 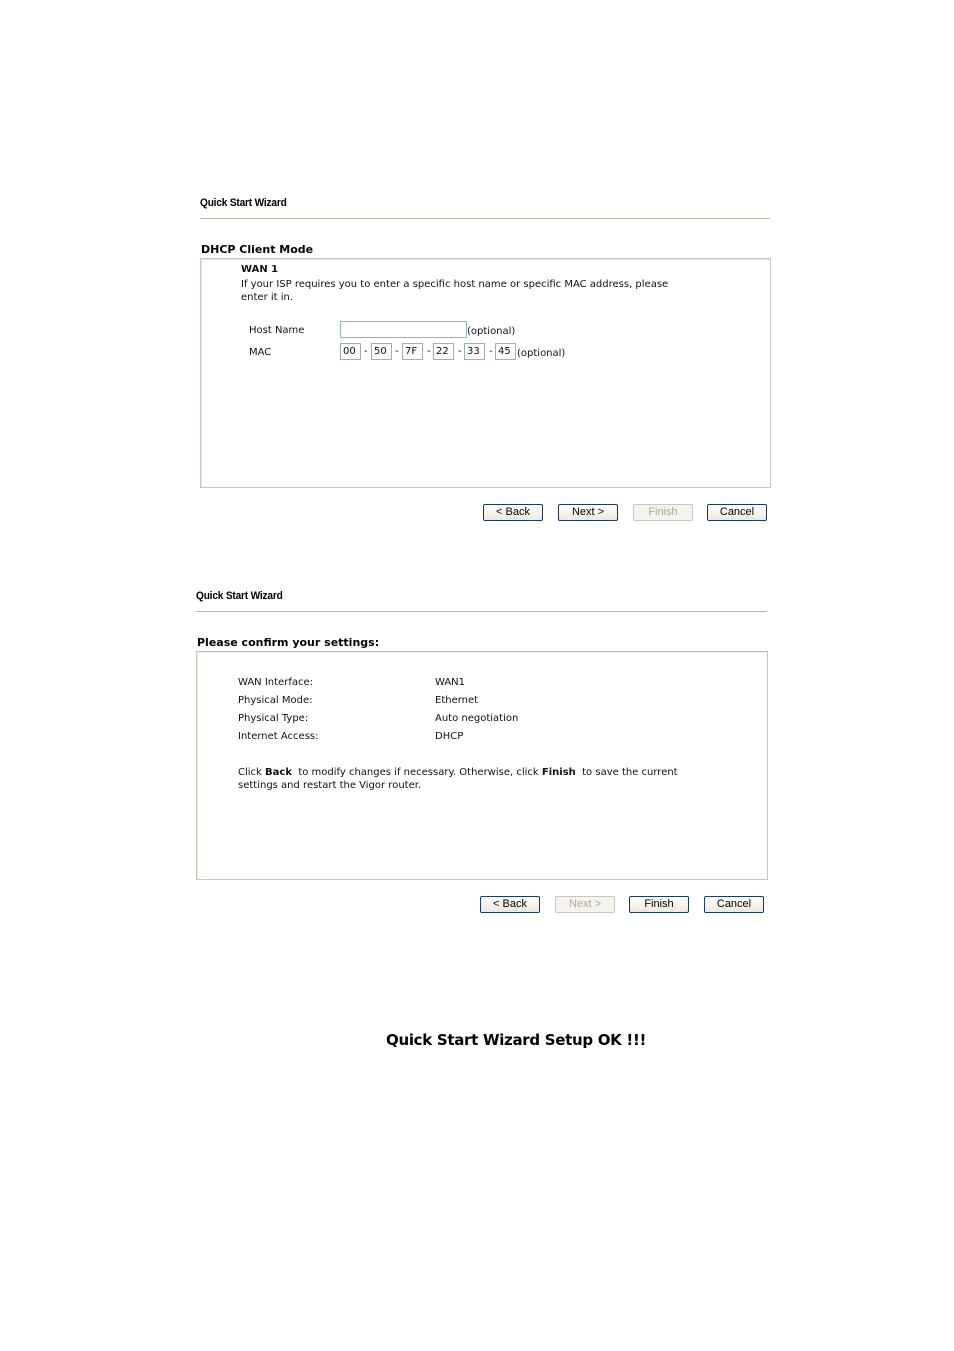 What do you see at coordinates (505, 351) in the screenshot?
I see `mac-octet-6-input` at bounding box center [505, 351].